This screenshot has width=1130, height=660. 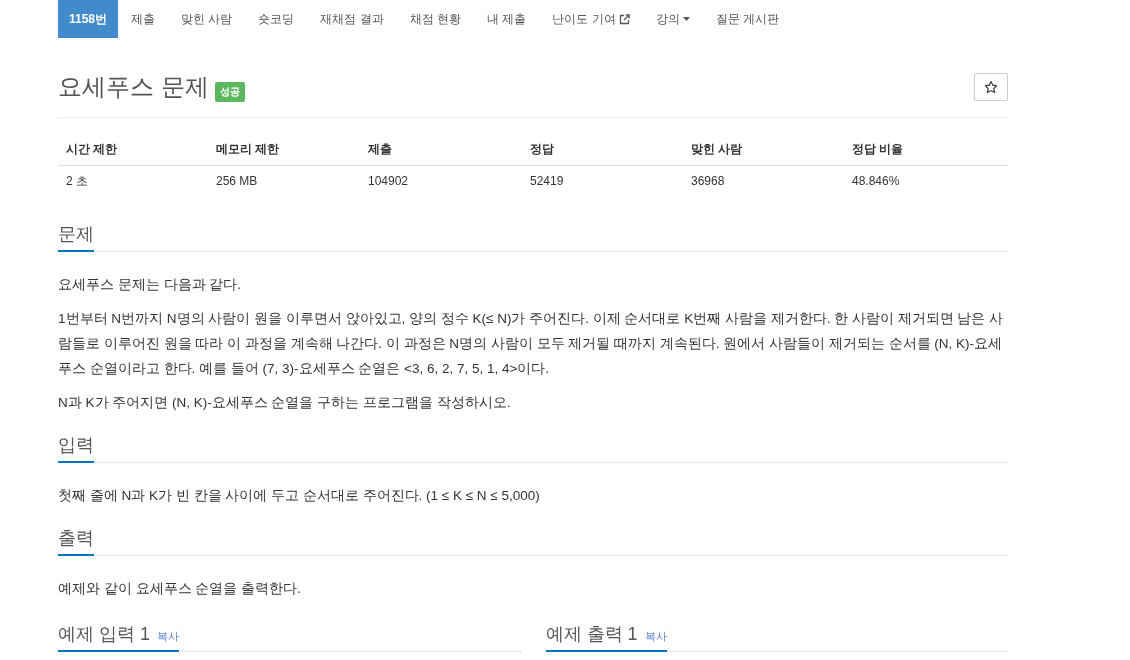 I want to click on body-text: 1번부터 N번까지 N명의 사람이 원을 이루면서 앉아있고, 양의 정수 K(≤ N)가 주어진다. 이제 순서대로 K번째 사람을 제거한다. 한 사람이 제거되면 남은 사람들로 이루어진 원을 따라 이 과정을 계속해 나간다. 이 과정은 N명의 사람이 모두 제거될 때까지 계속된다. 원에서 사람들이 제거되는 순서를 (N, K)-요세푸스 순열이라고 한다. 예를 들어 (7, 3)-요세푸스 순열은 <3, 6, 2, 7, 5, 1, 4>이다., so click(x=531, y=344).